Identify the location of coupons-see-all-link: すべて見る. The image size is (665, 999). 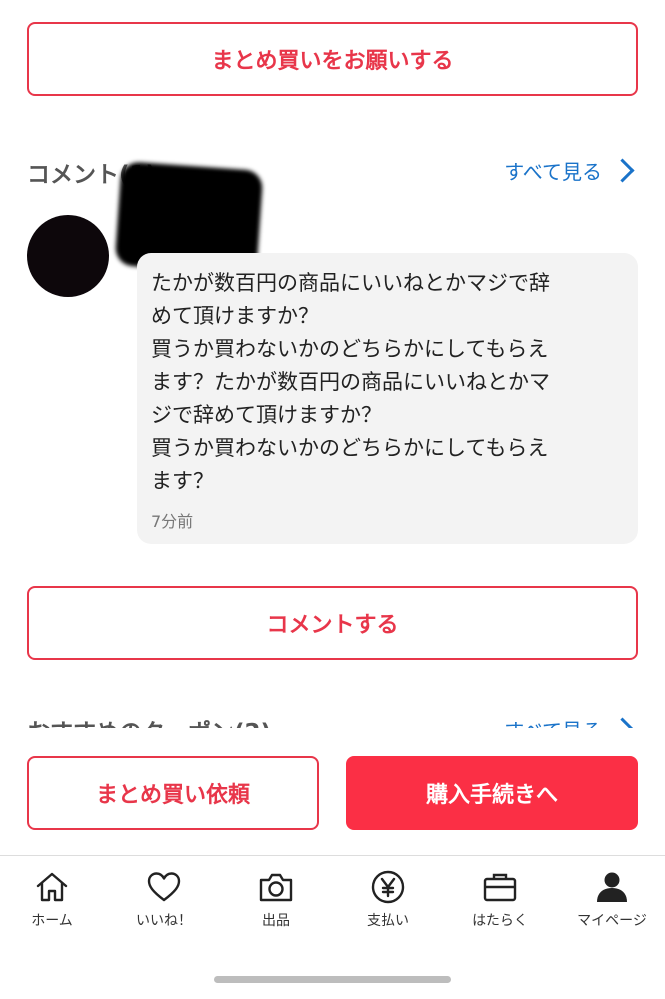
(569, 721).